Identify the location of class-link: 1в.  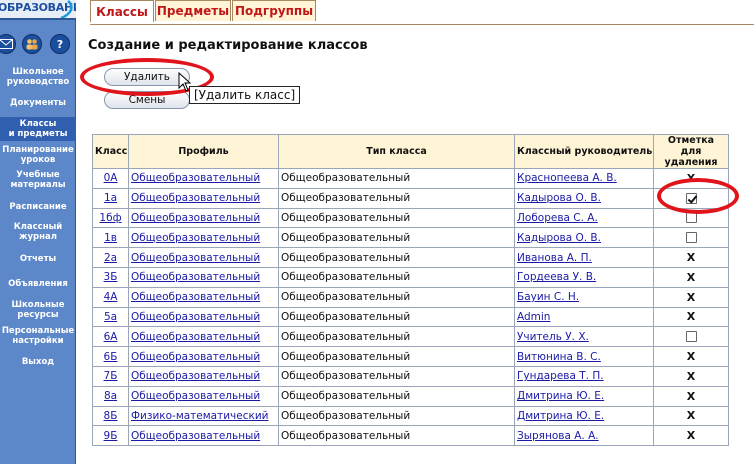
(110, 238).